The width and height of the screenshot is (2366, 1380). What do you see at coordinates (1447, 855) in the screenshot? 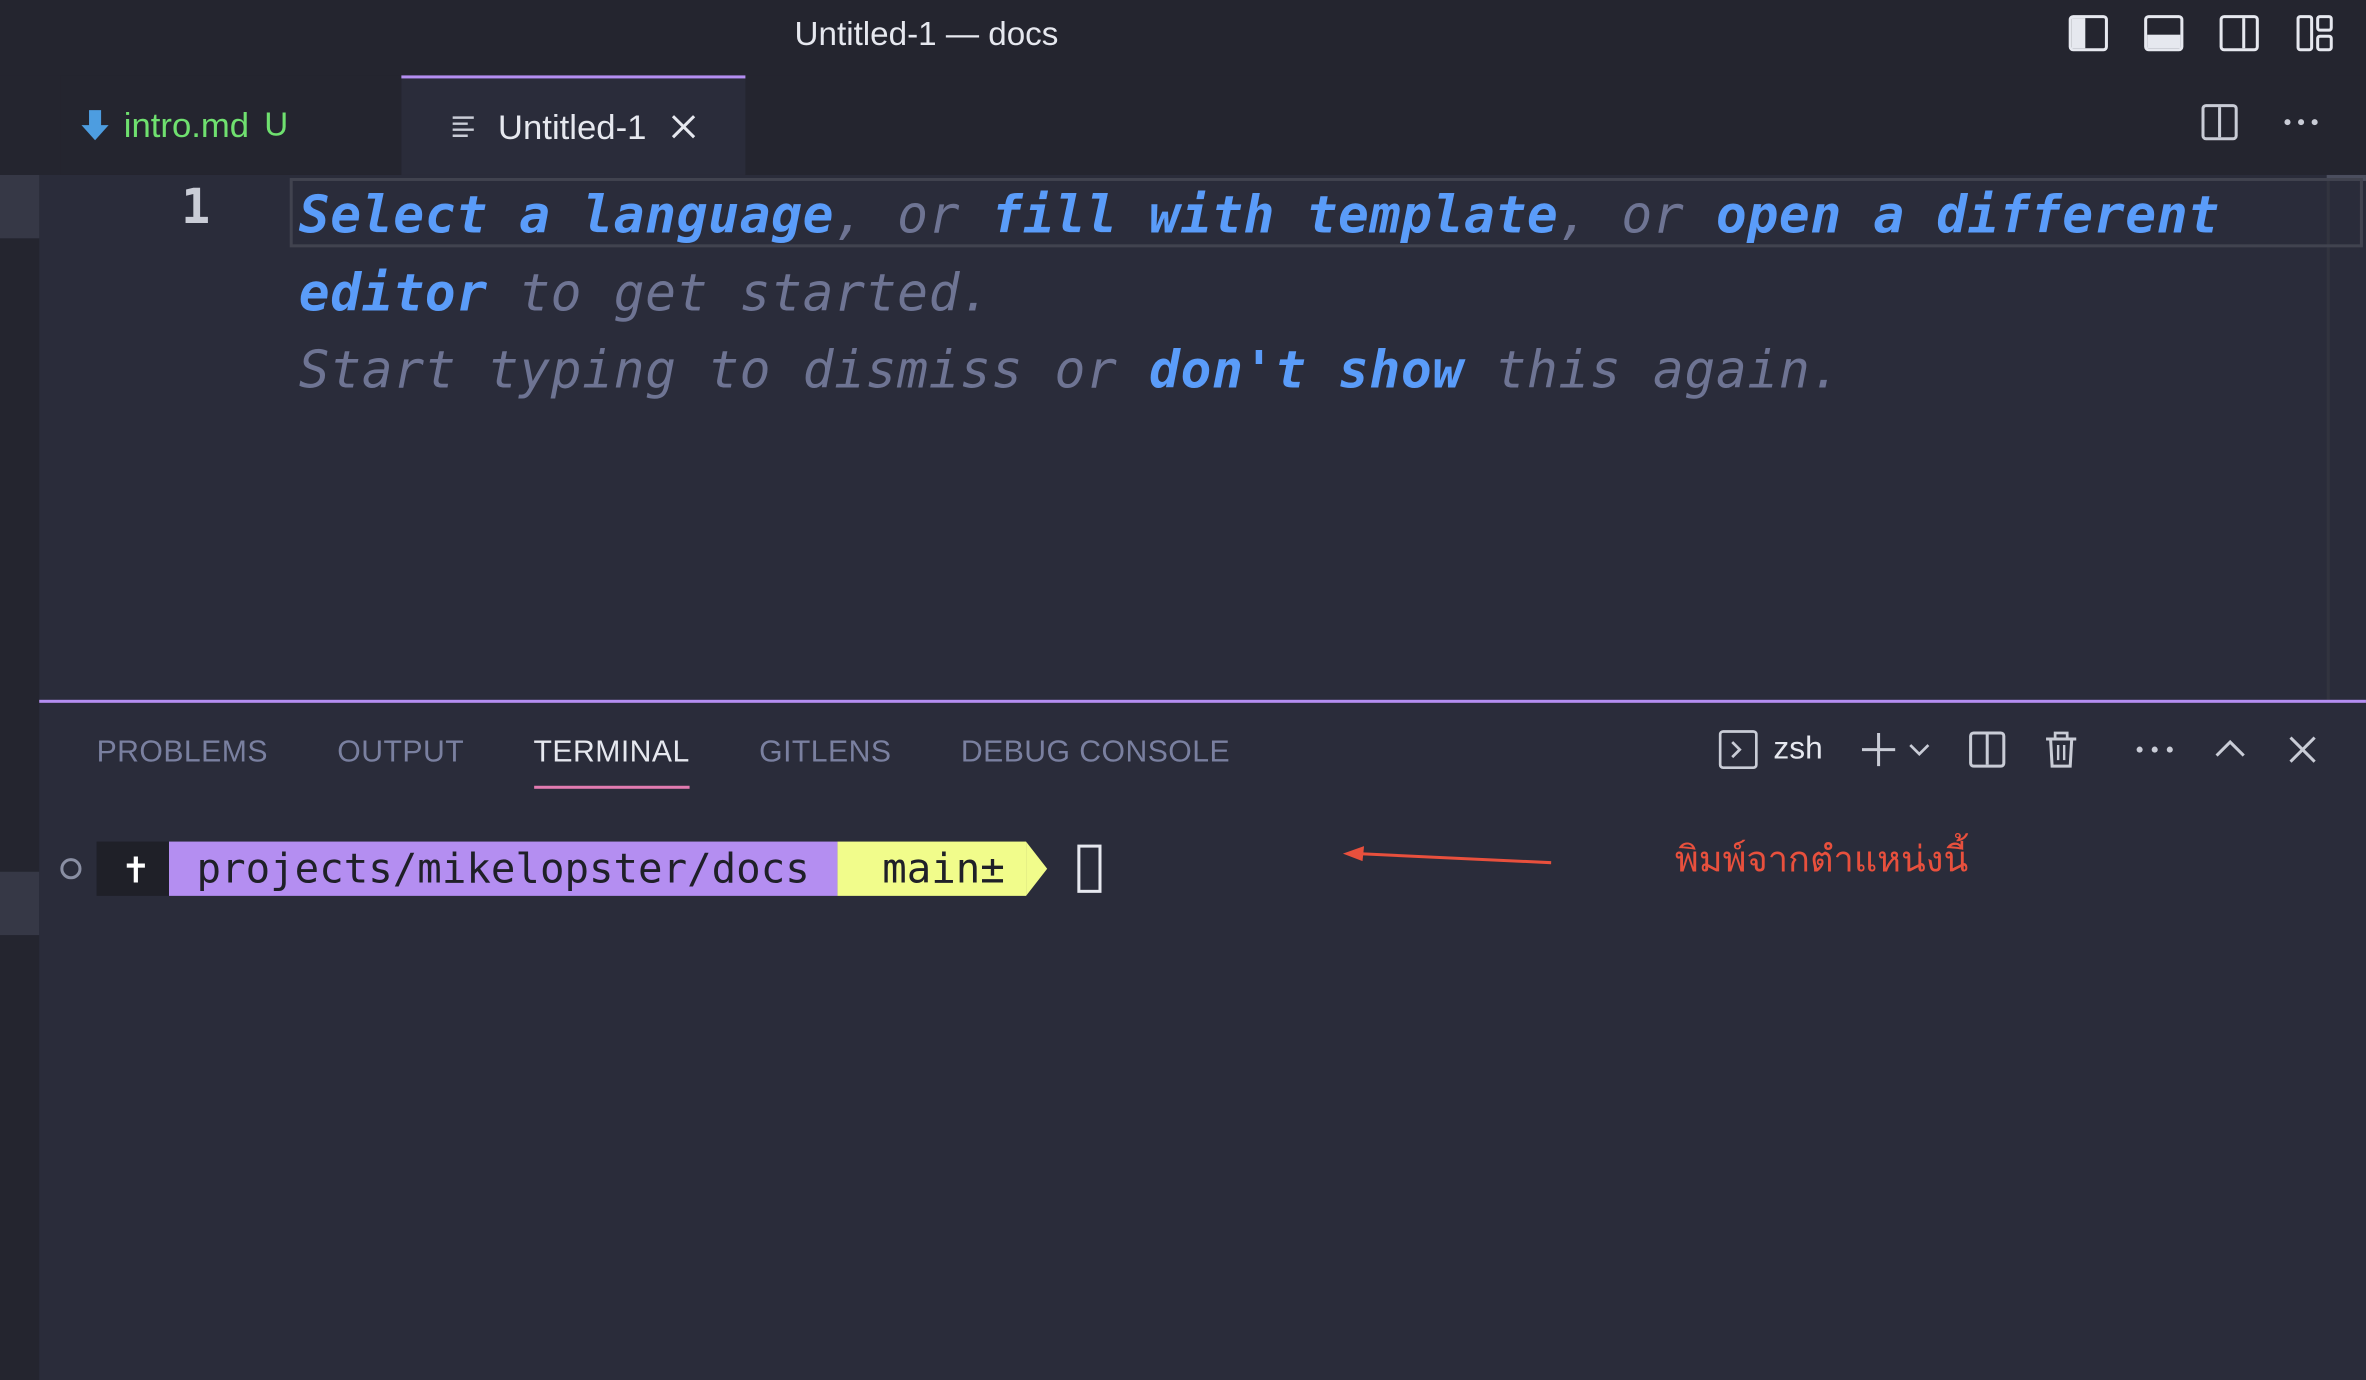
I see `annotation-arrow-icon` at bounding box center [1447, 855].